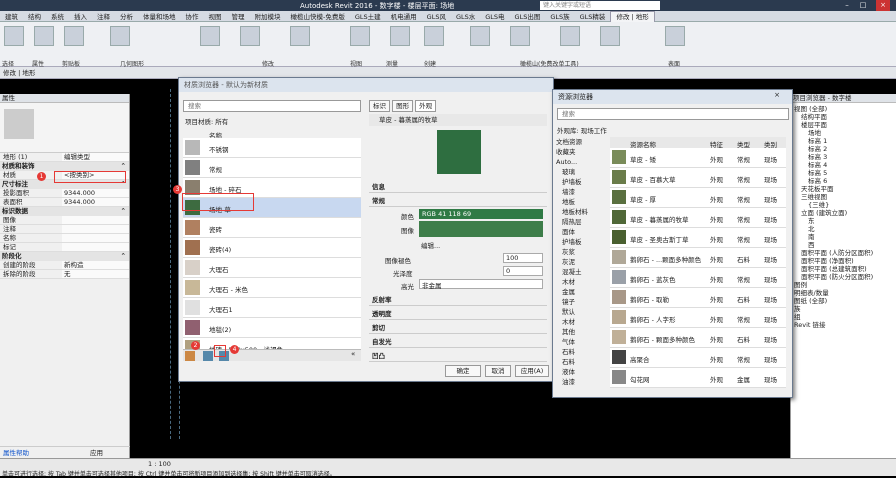  Describe the element at coordinates (843, 277) in the screenshot. I see `tree-item: 面积平面 (防火分区面积)` at that location.